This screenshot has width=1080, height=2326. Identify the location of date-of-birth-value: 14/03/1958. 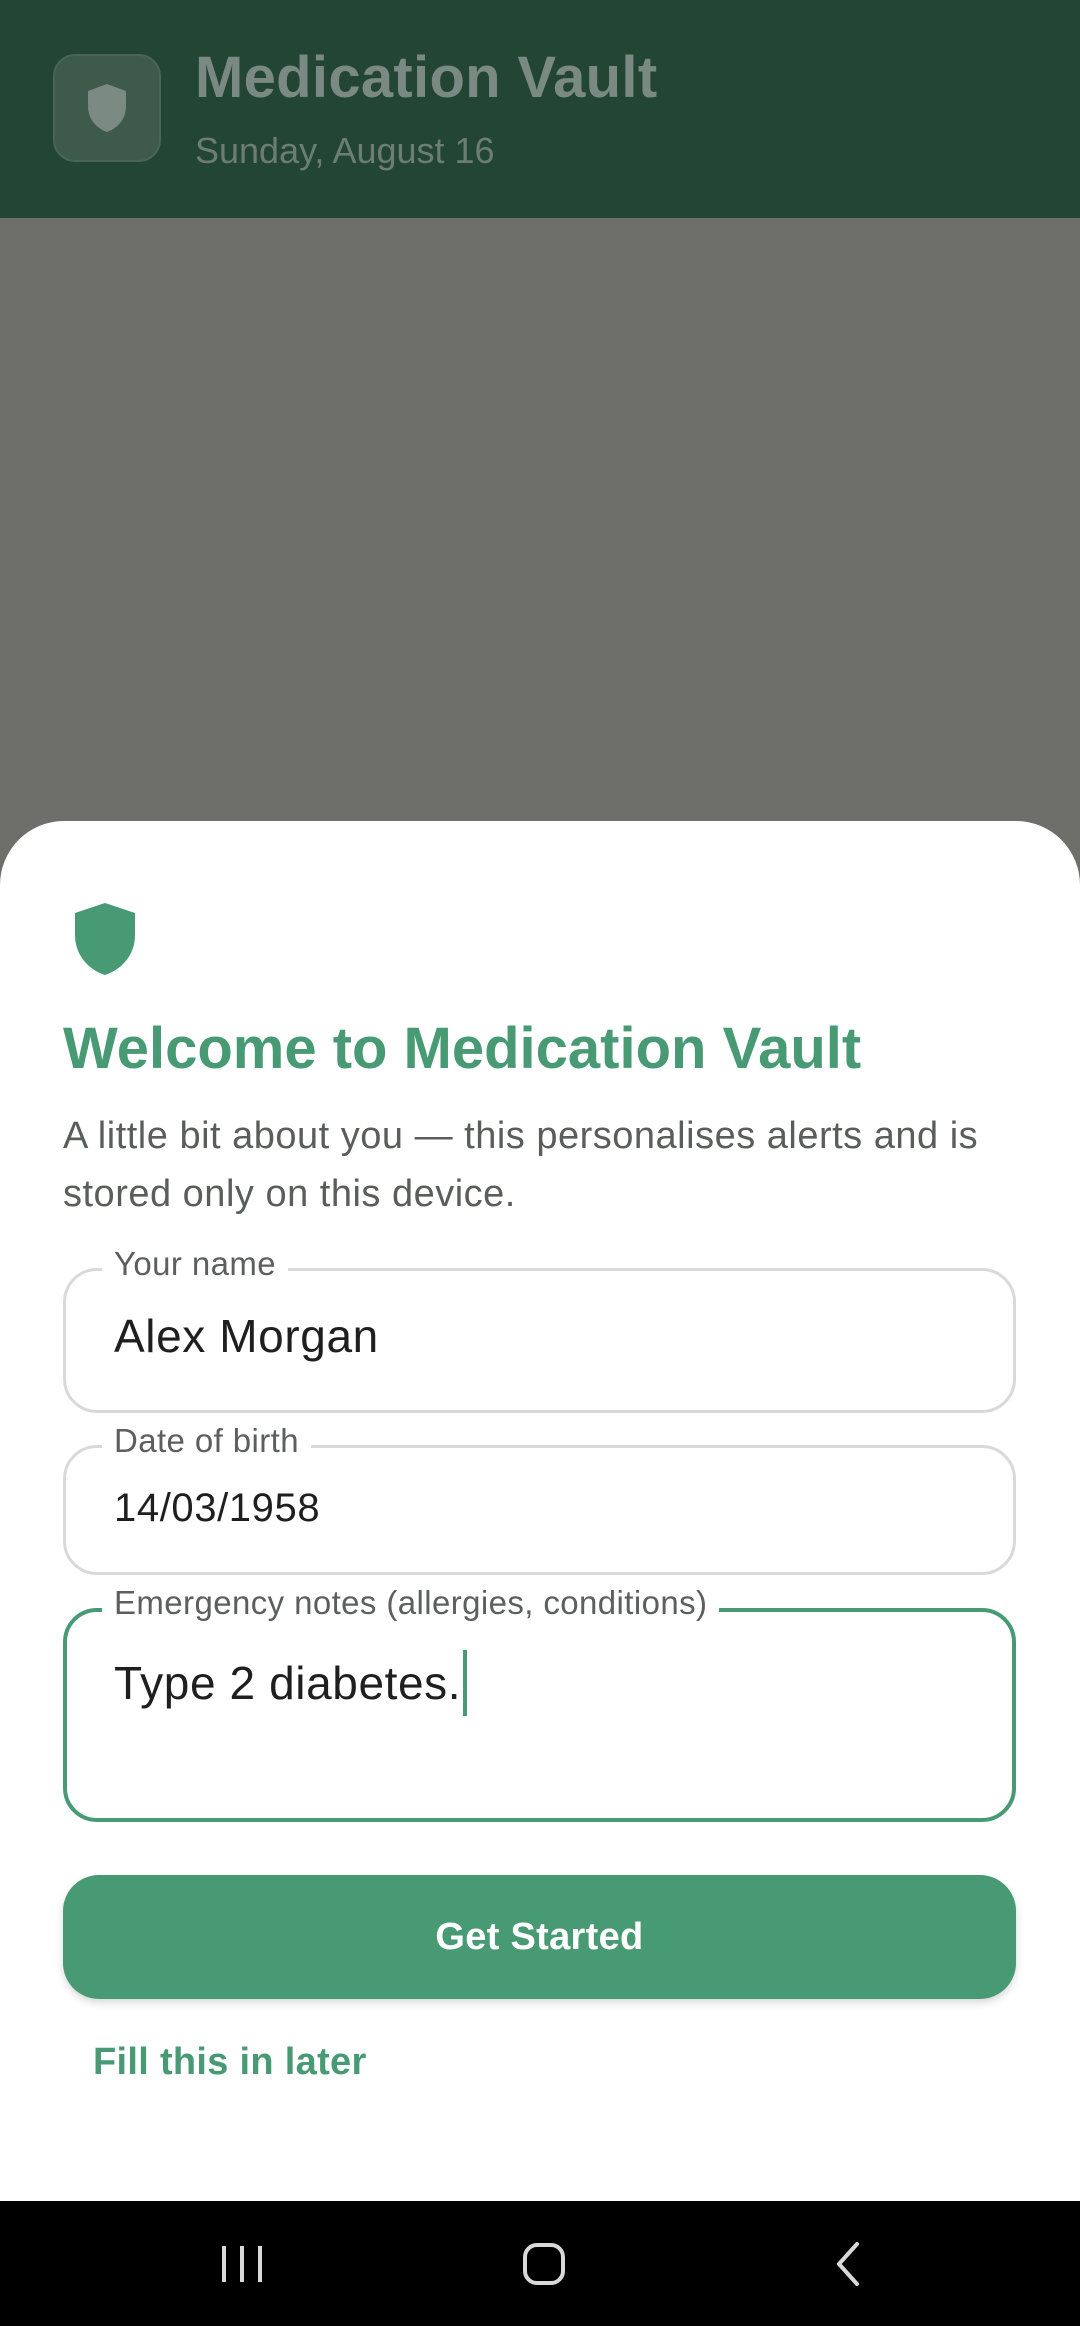
(217, 1508).